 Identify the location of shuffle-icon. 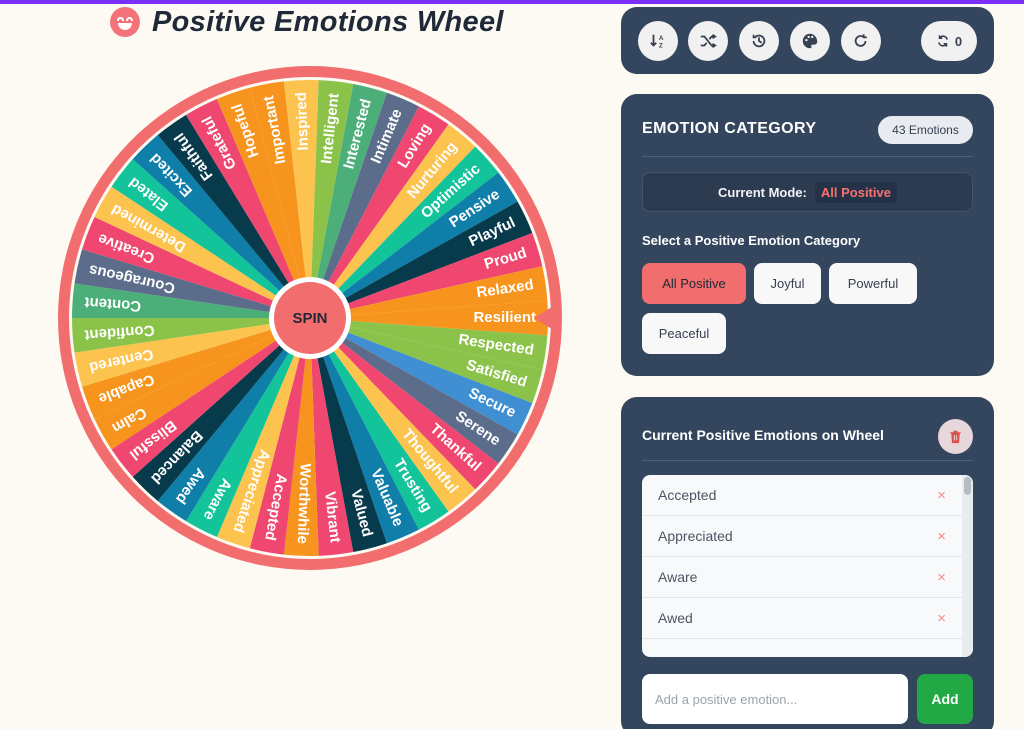
(708, 41).